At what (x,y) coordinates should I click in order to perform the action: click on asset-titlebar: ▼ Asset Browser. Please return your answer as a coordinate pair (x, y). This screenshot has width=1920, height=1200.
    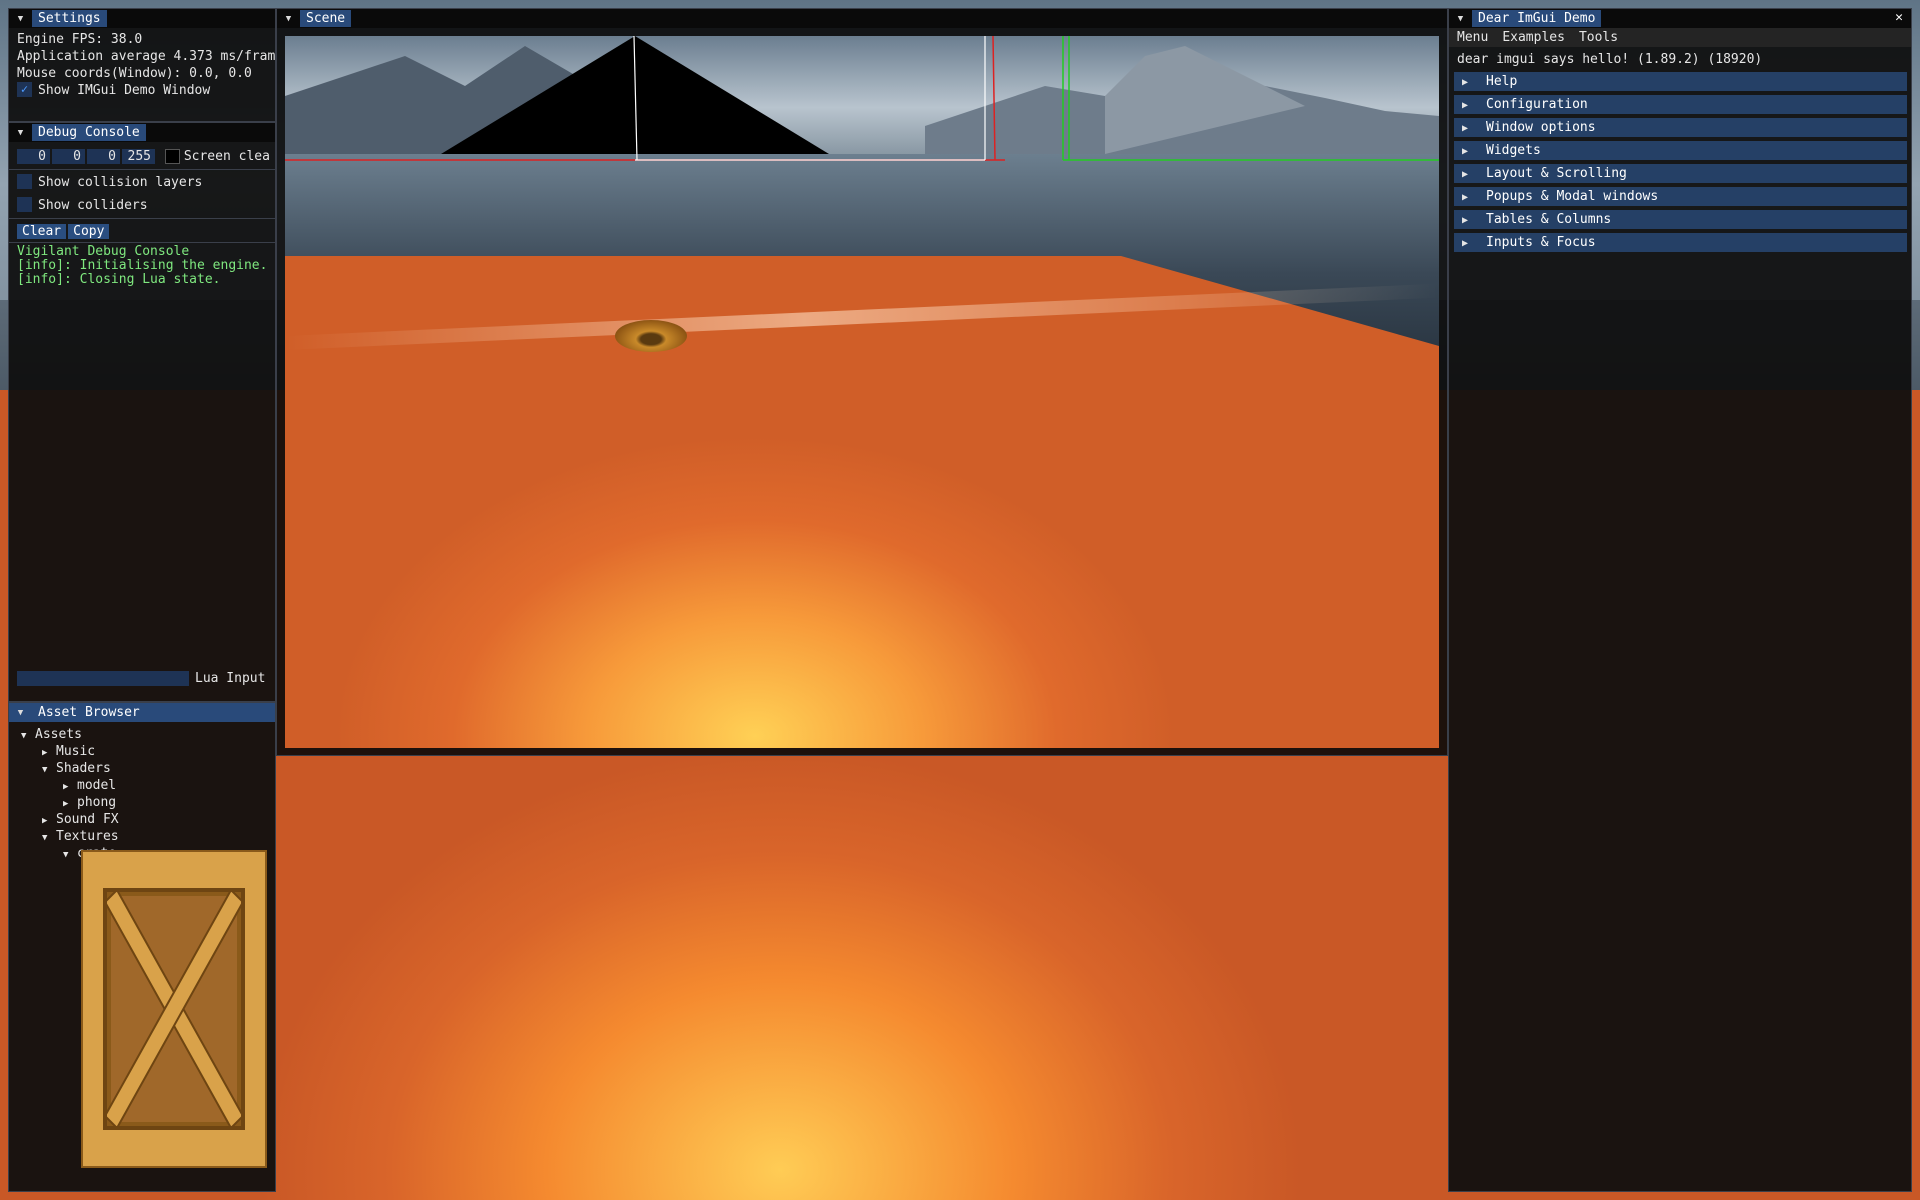
    Looking at the image, I should click on (142, 712).